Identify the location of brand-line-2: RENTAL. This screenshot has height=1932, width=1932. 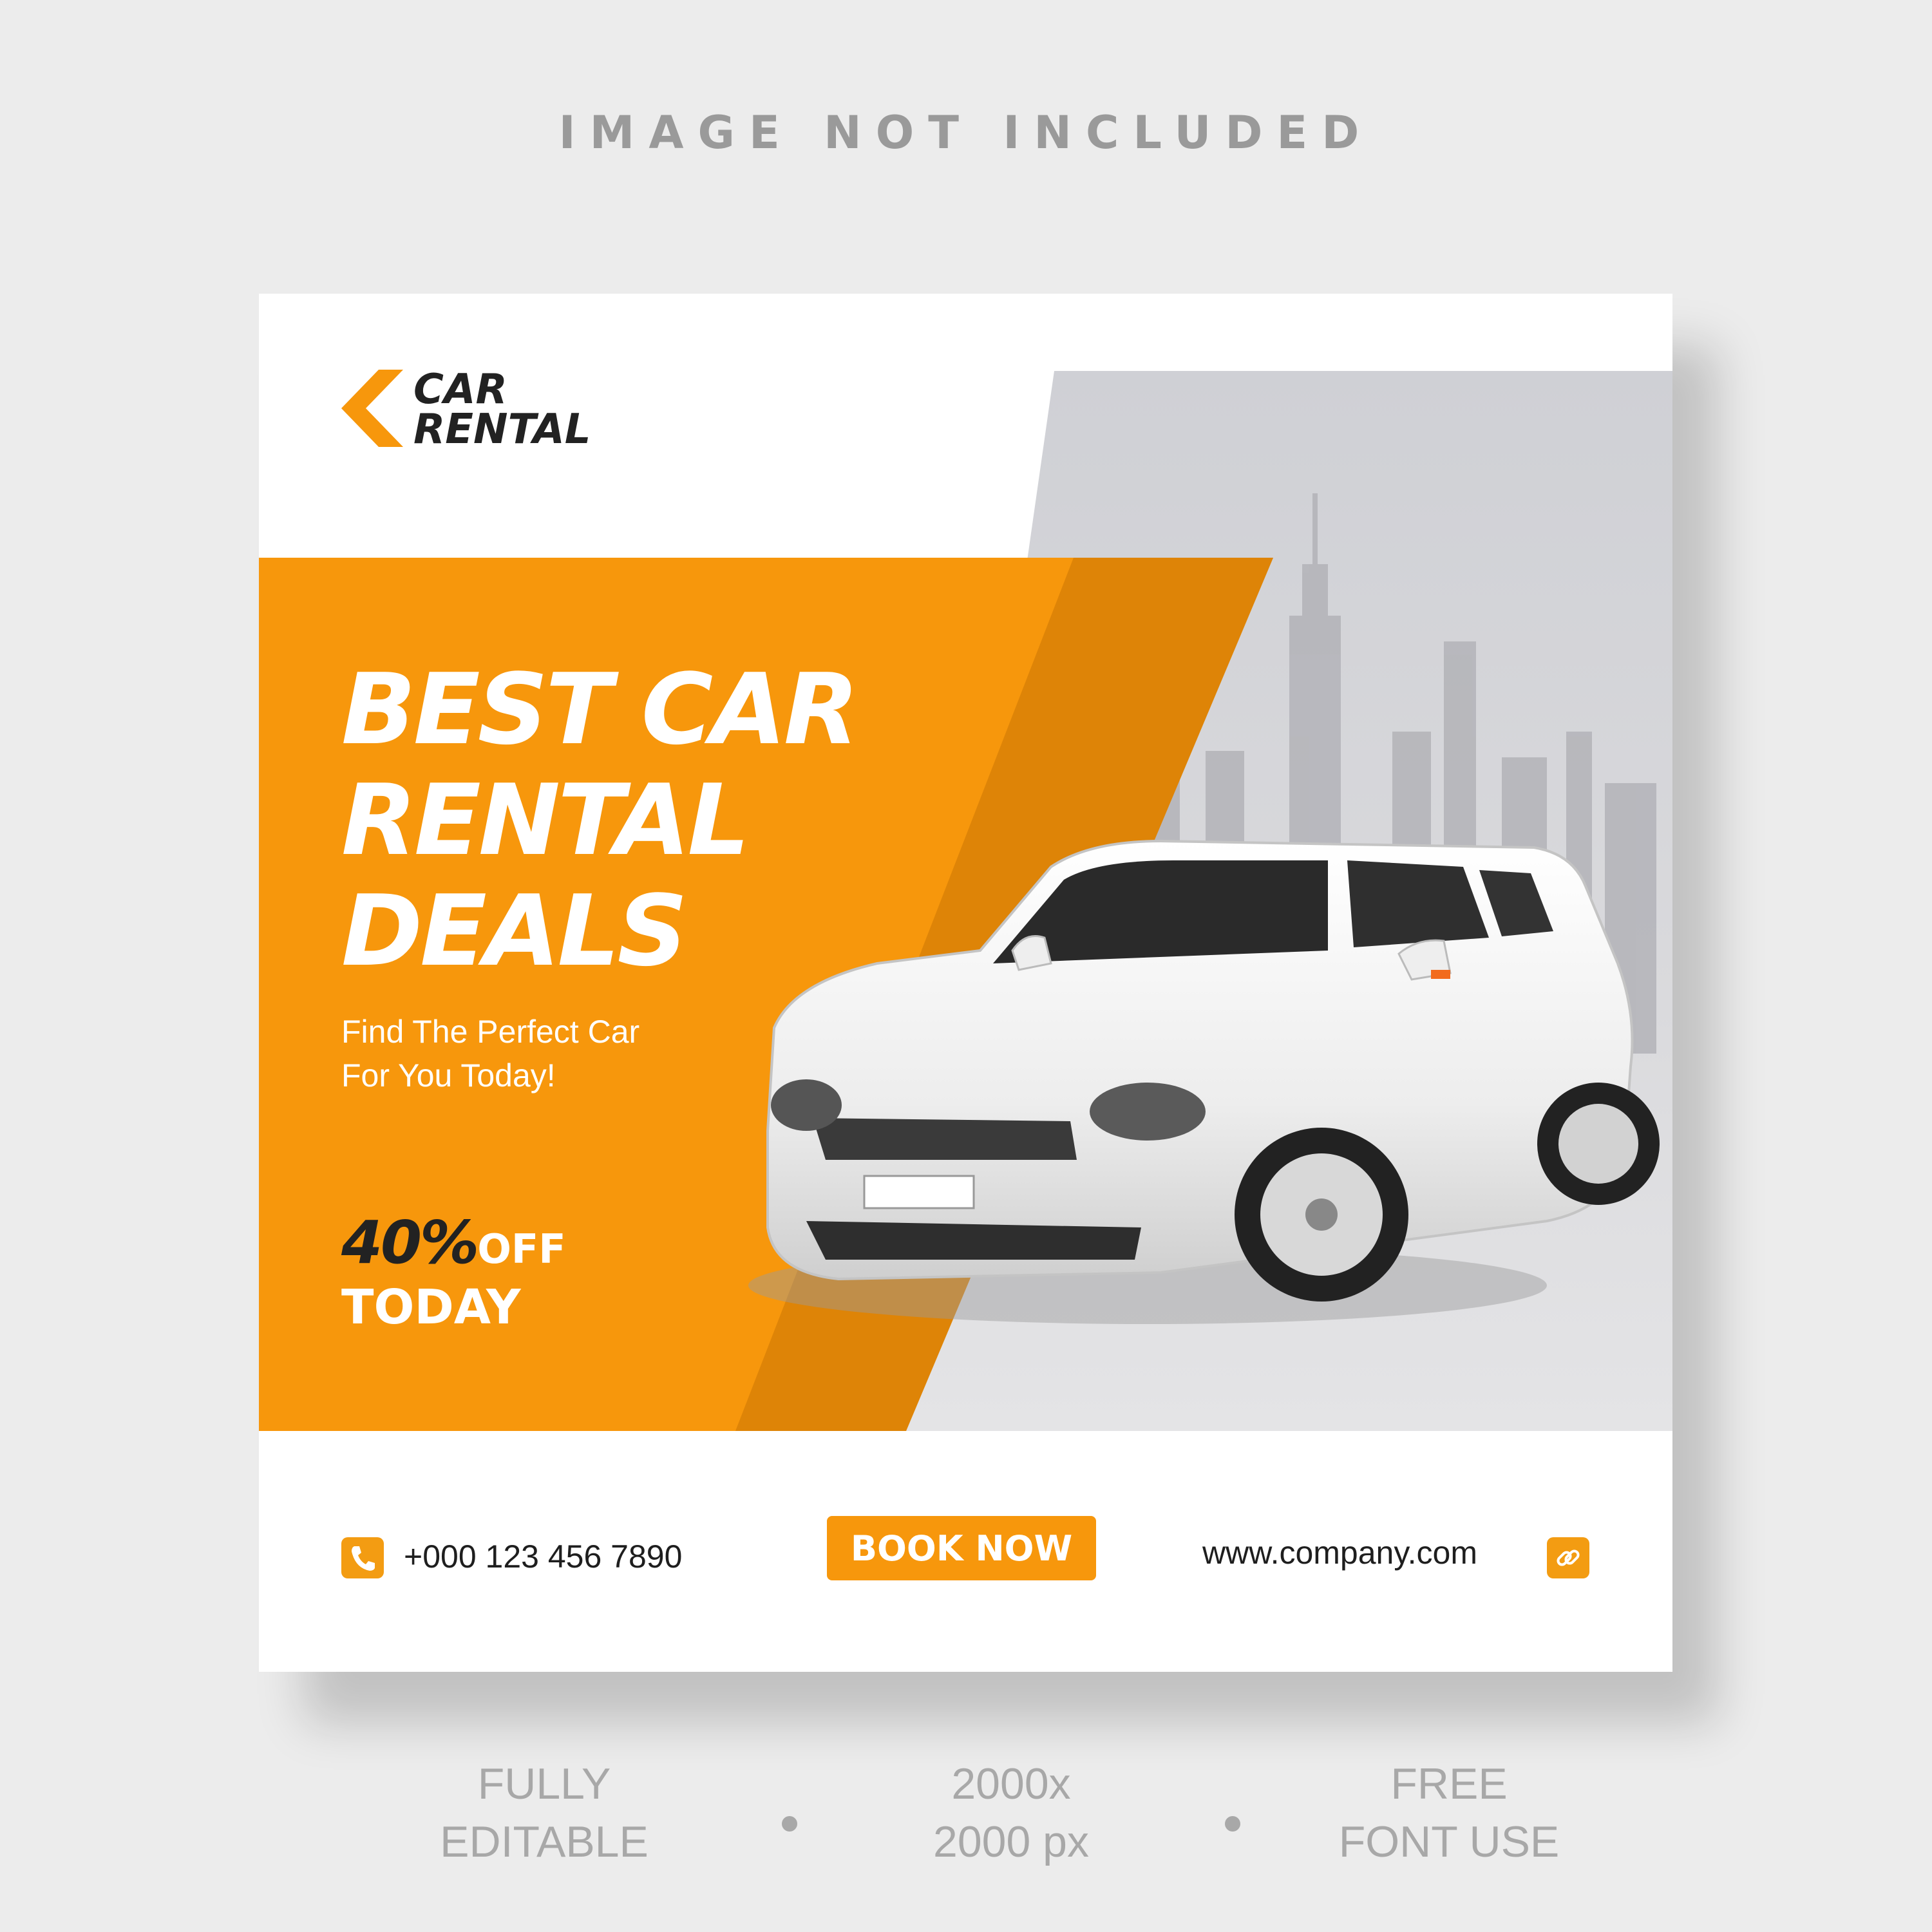
(502, 430).